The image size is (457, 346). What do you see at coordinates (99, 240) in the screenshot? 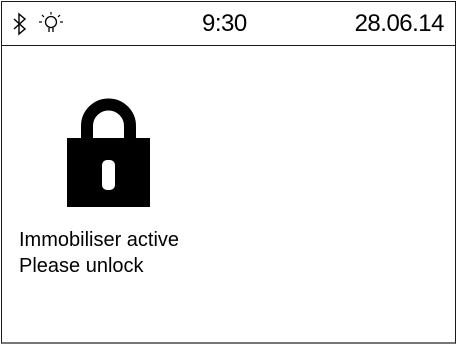
I see `message-line-status: Immobiliser active` at bounding box center [99, 240].